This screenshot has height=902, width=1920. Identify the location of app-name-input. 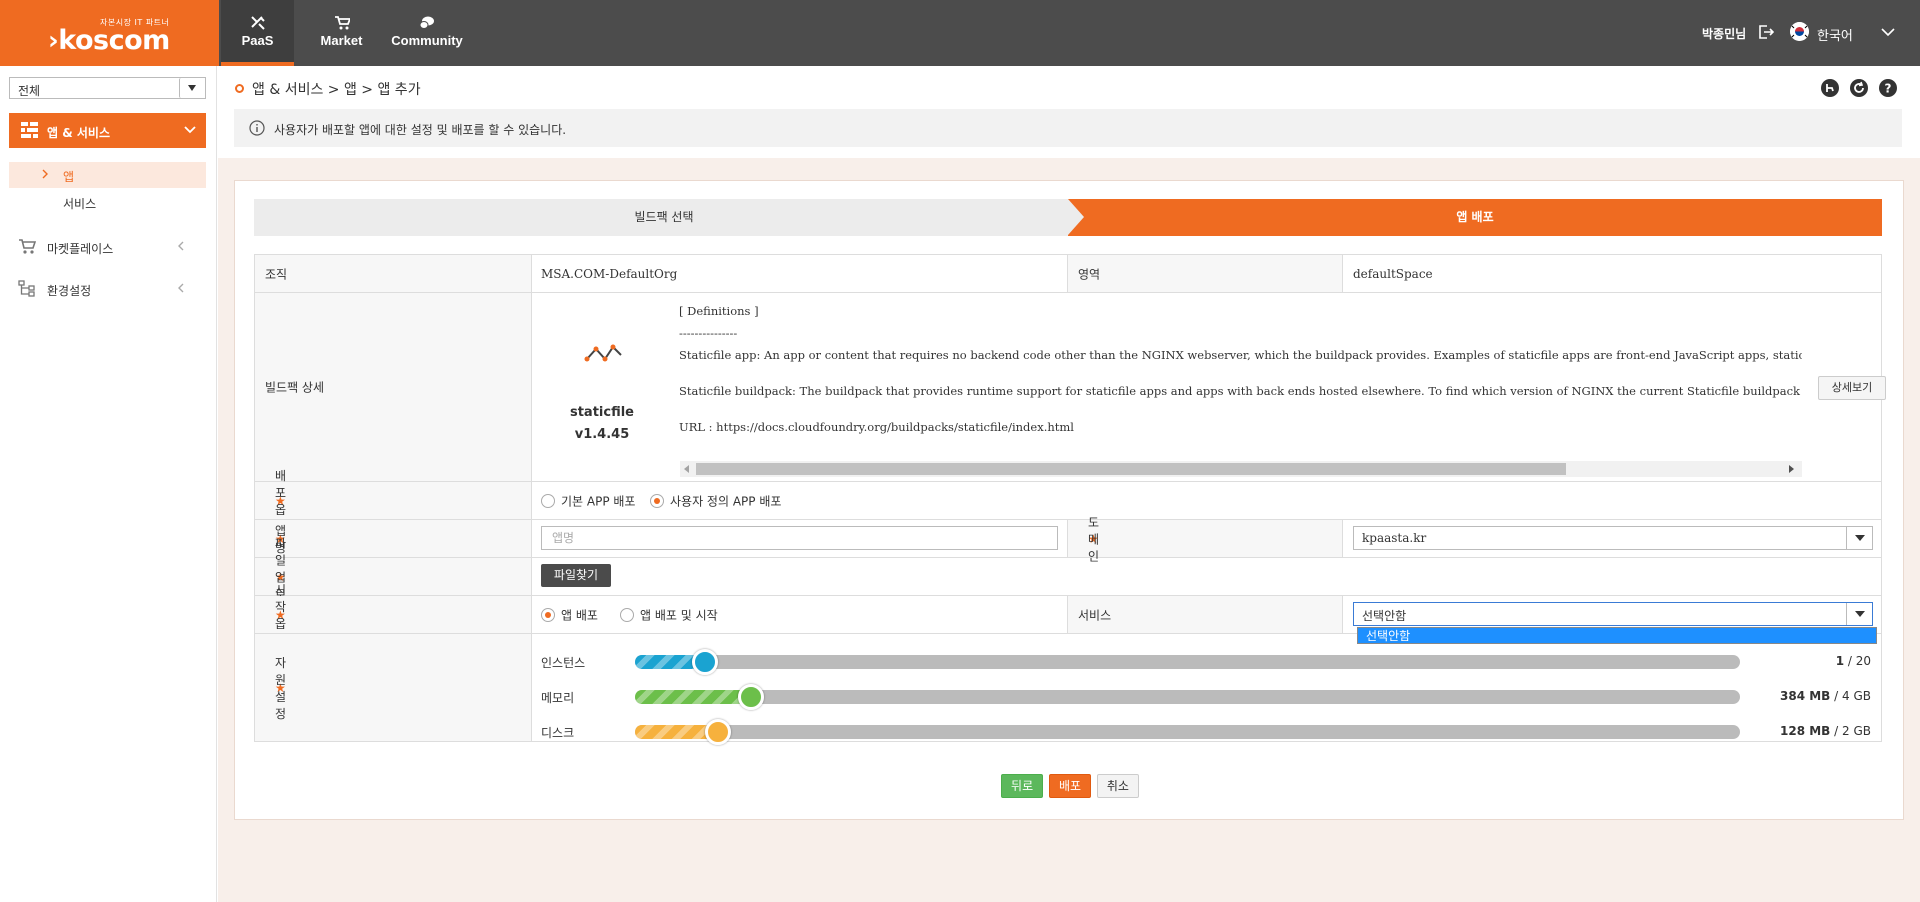
(799, 538).